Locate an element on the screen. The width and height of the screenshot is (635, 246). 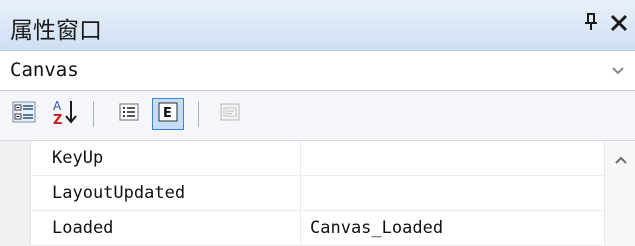
svg-text: Z is located at coordinates (57, 119).